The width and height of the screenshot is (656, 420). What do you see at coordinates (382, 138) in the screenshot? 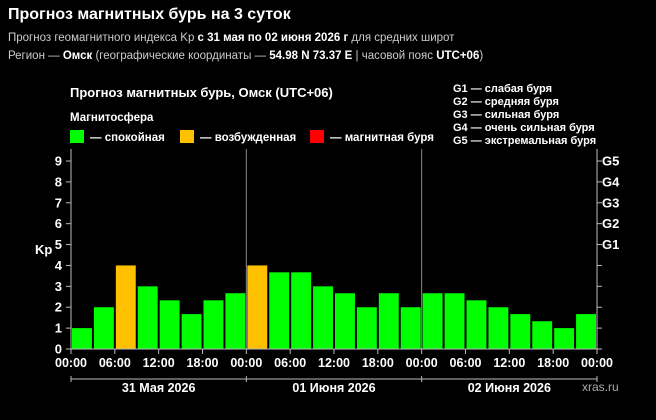
I see `legend-label: — магнитная буря` at bounding box center [382, 138].